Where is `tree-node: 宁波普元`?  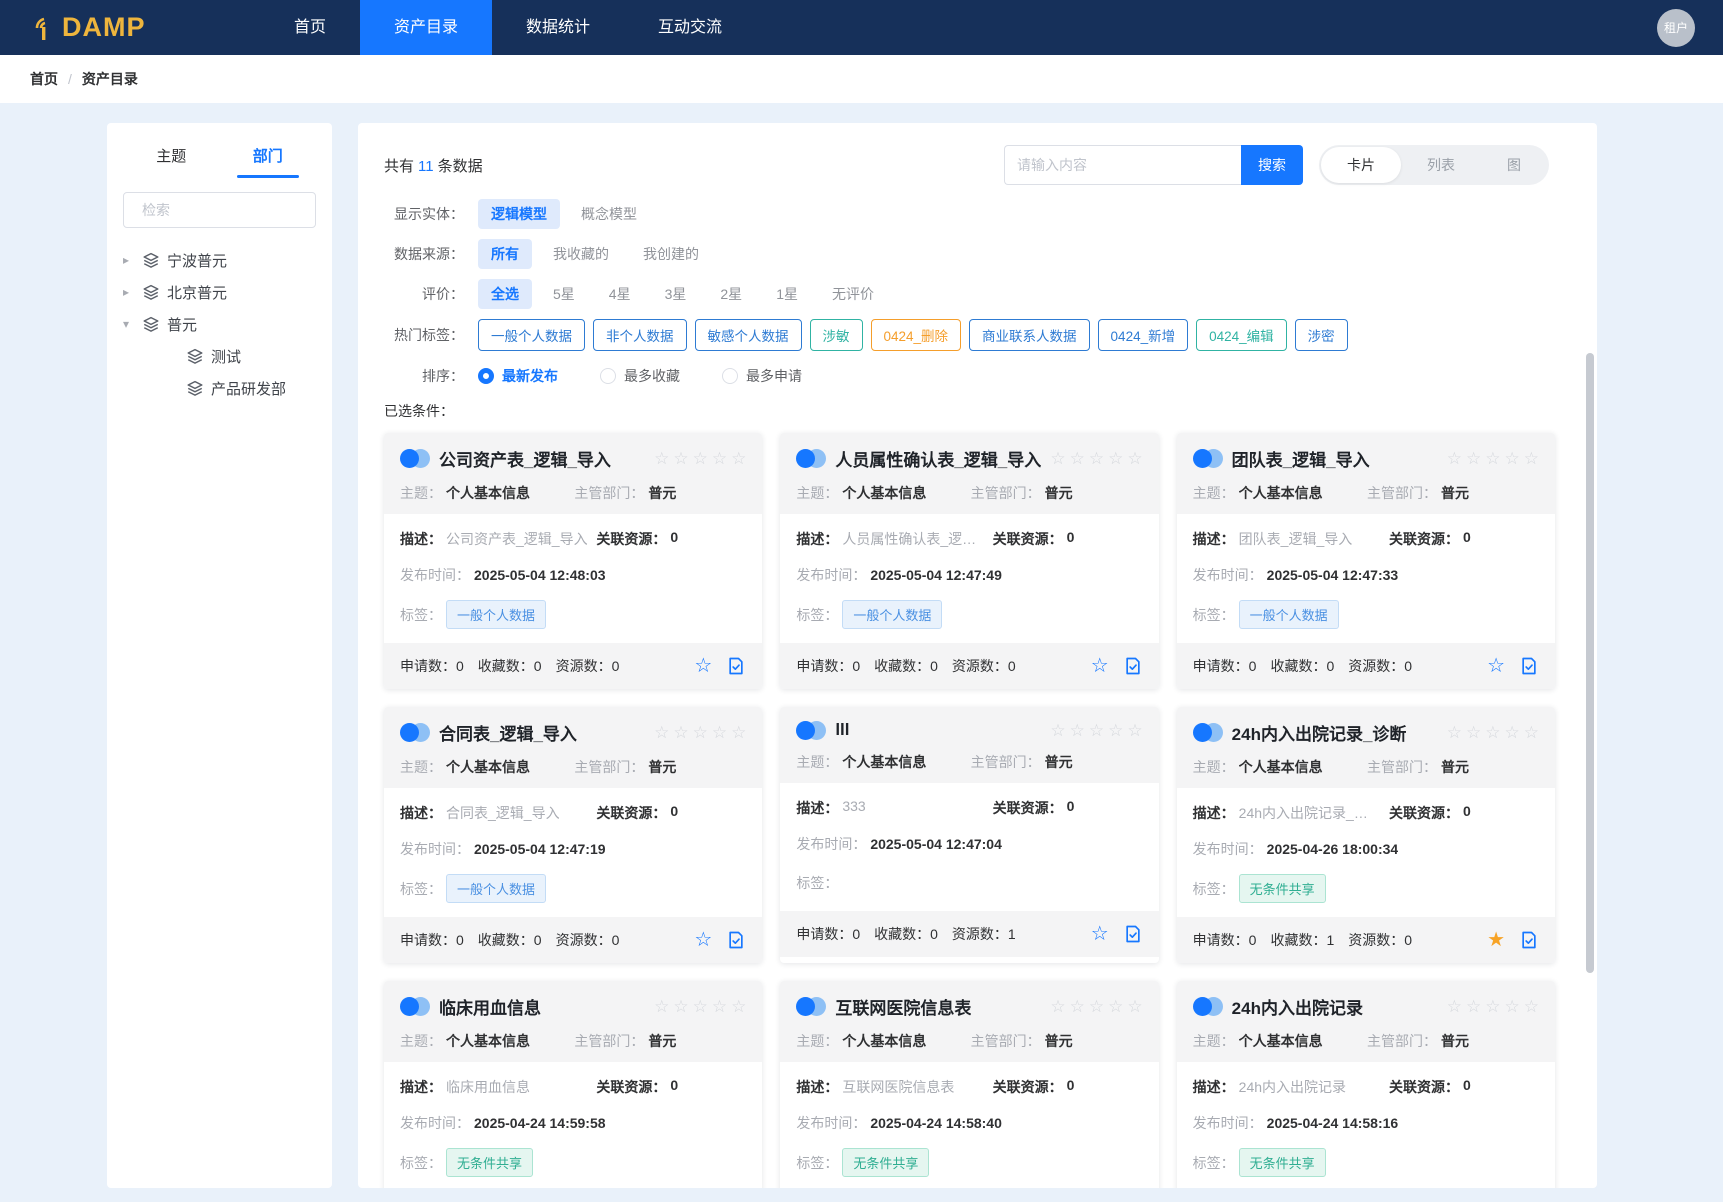 tree-node: 宁波普元 is located at coordinates (219, 260).